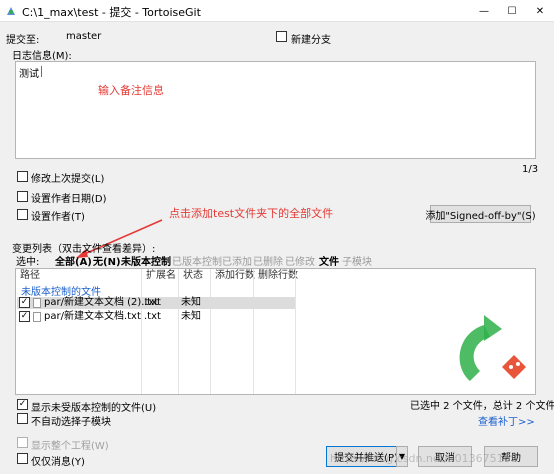 This screenshot has height=474, width=554. What do you see at coordinates (22, 196) in the screenshot?
I see `set-author-date-checkbox` at bounding box center [22, 196].